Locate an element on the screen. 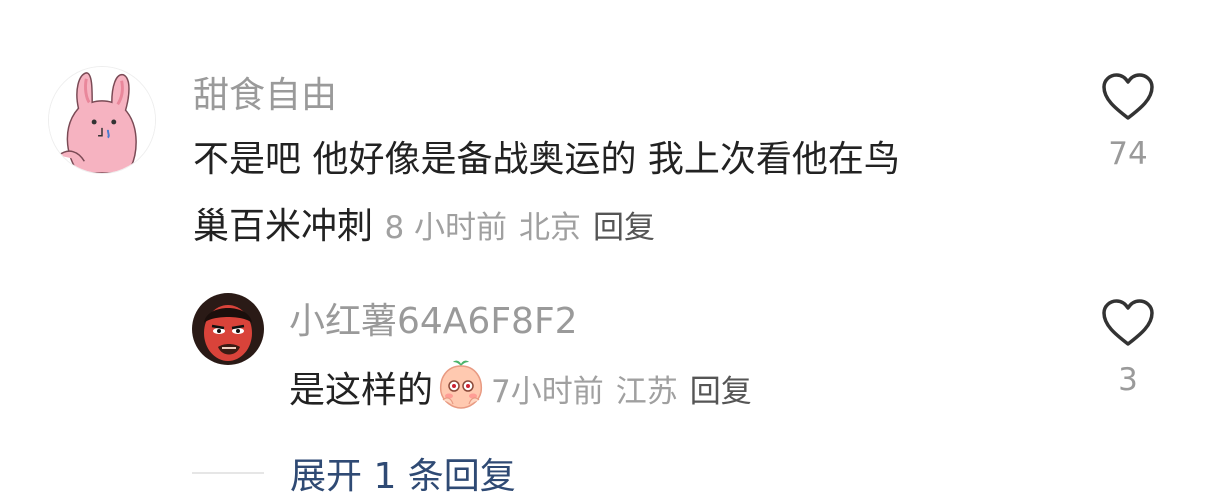  comment-time: 8 小时前 is located at coordinates (446, 228).